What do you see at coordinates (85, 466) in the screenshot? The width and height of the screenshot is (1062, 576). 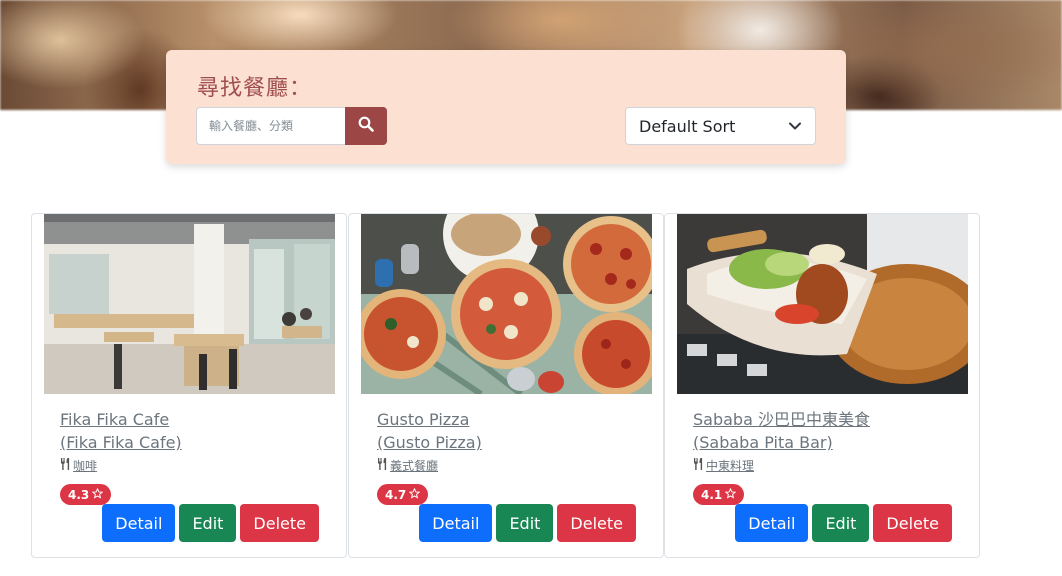 I see `category-label: 咖啡` at bounding box center [85, 466].